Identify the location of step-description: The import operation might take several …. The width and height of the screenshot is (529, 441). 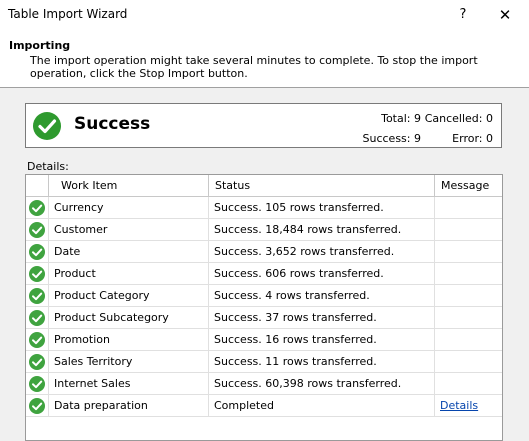
(254, 67).